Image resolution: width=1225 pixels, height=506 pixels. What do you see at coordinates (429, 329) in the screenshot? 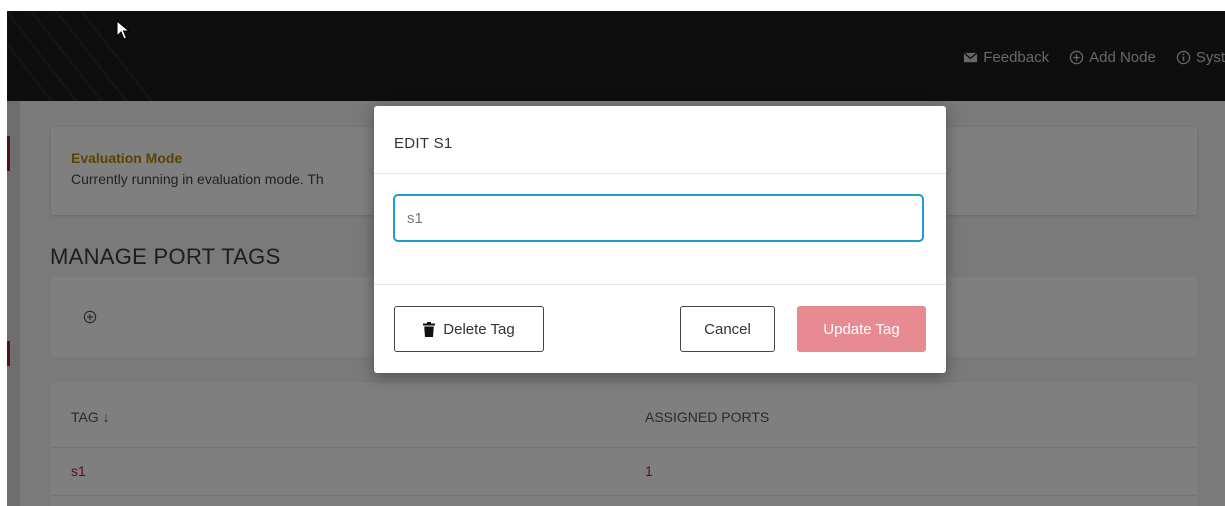
I see `trash-icon` at bounding box center [429, 329].